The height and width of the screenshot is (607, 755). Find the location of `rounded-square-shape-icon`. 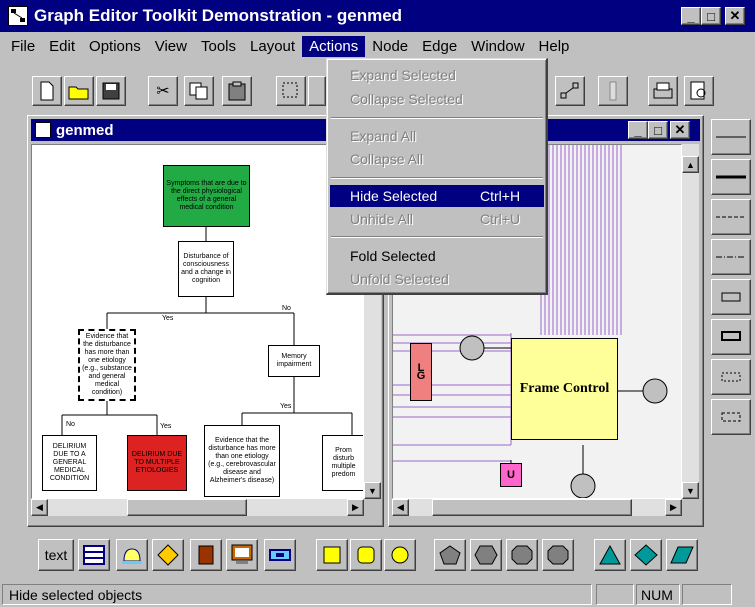

rounded-square-shape-icon is located at coordinates (366, 555).